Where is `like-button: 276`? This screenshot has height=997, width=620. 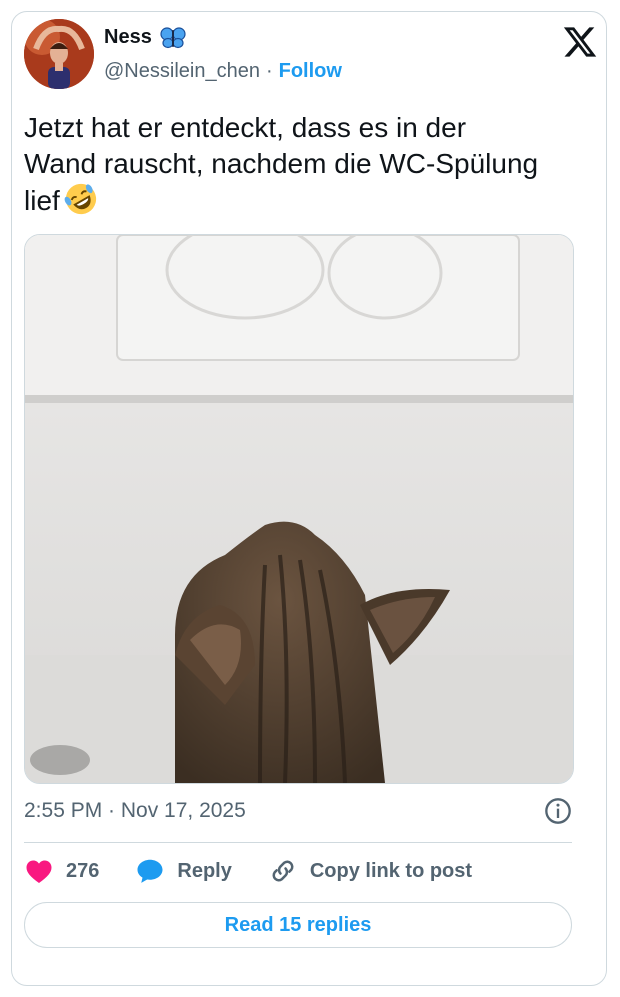
like-button: 276 is located at coordinates (61, 871).